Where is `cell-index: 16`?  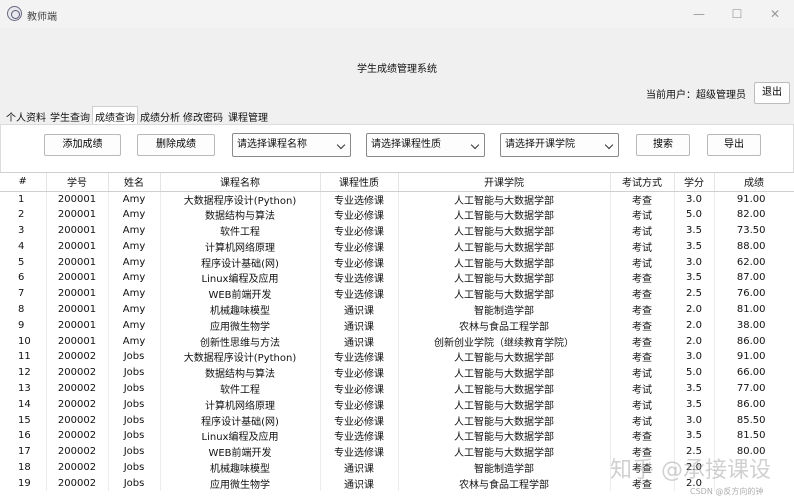 cell-index: 16 is located at coordinates (23, 435).